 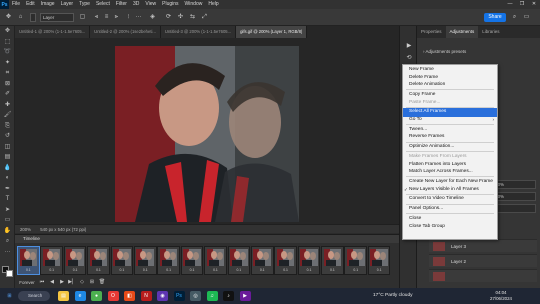 I want to click on file-explorer-icon: ▤, so click(x=63, y=296).